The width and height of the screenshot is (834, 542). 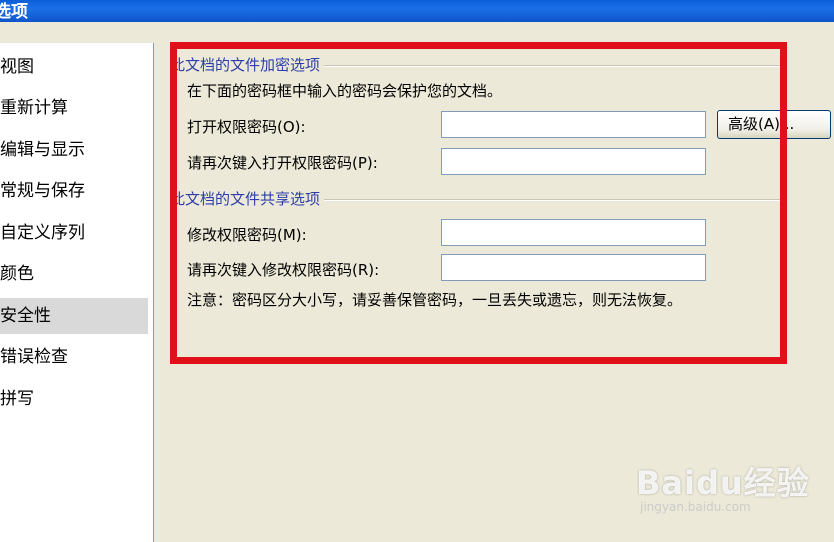 What do you see at coordinates (74, 108) in the screenshot?
I see `sidebar-item-recalculation: 重新计算` at bounding box center [74, 108].